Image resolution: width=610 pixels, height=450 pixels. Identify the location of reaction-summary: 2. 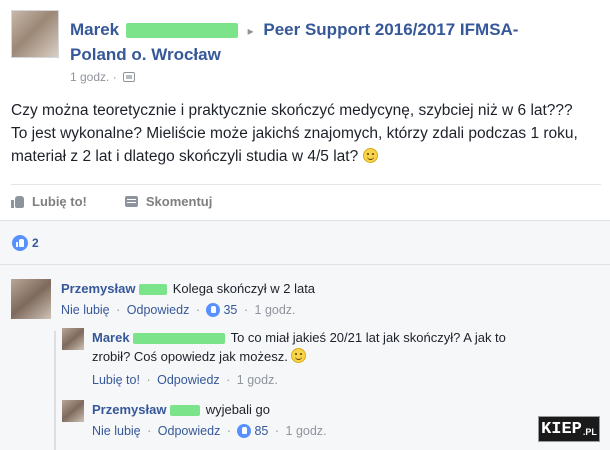
(25, 243).